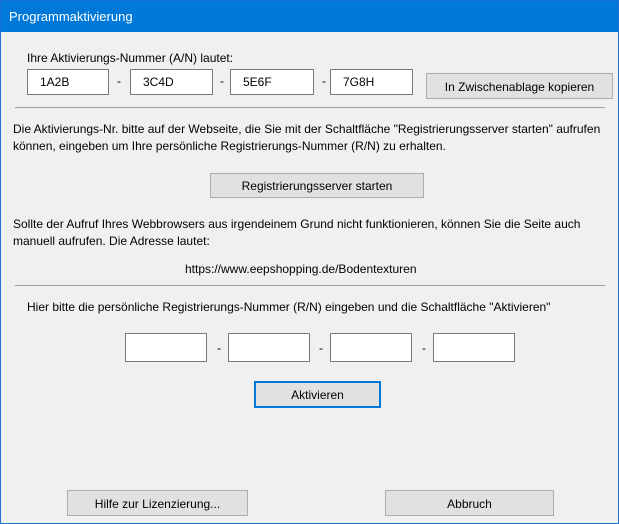 This screenshot has width=619, height=524. What do you see at coordinates (519, 86) in the screenshot?
I see `copy-to-clipboard-button: In Zwischenablage kopieren` at bounding box center [519, 86].